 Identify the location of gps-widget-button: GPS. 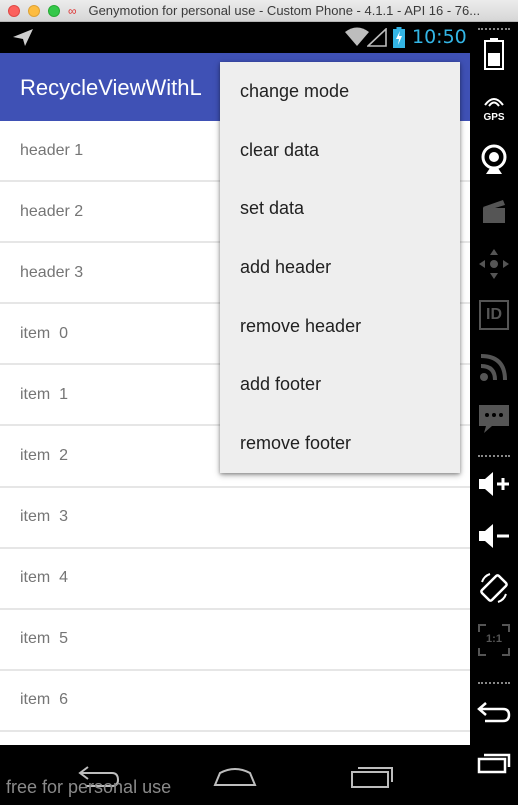
(494, 108).